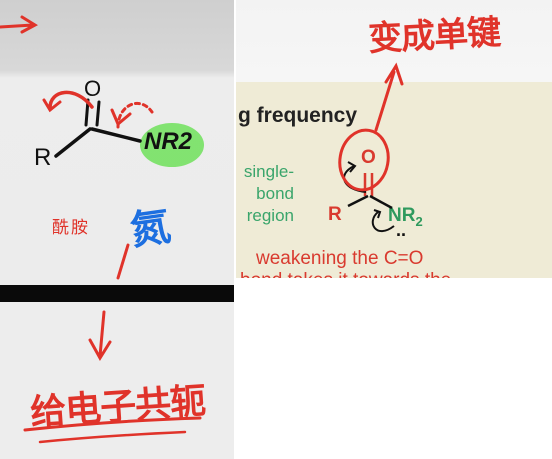 The width and height of the screenshot is (552, 459). Describe the element at coordinates (358, 201) in the screenshot. I see `excerpt-bond-r-c` at that location.